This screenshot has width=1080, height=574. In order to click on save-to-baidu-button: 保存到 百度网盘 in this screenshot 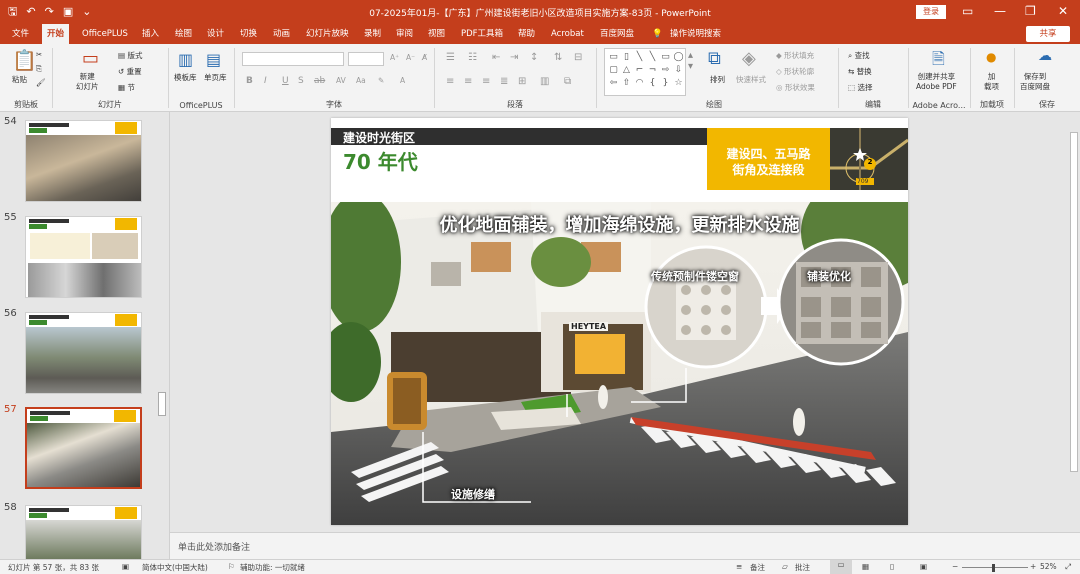, I will do `click(1035, 82)`.